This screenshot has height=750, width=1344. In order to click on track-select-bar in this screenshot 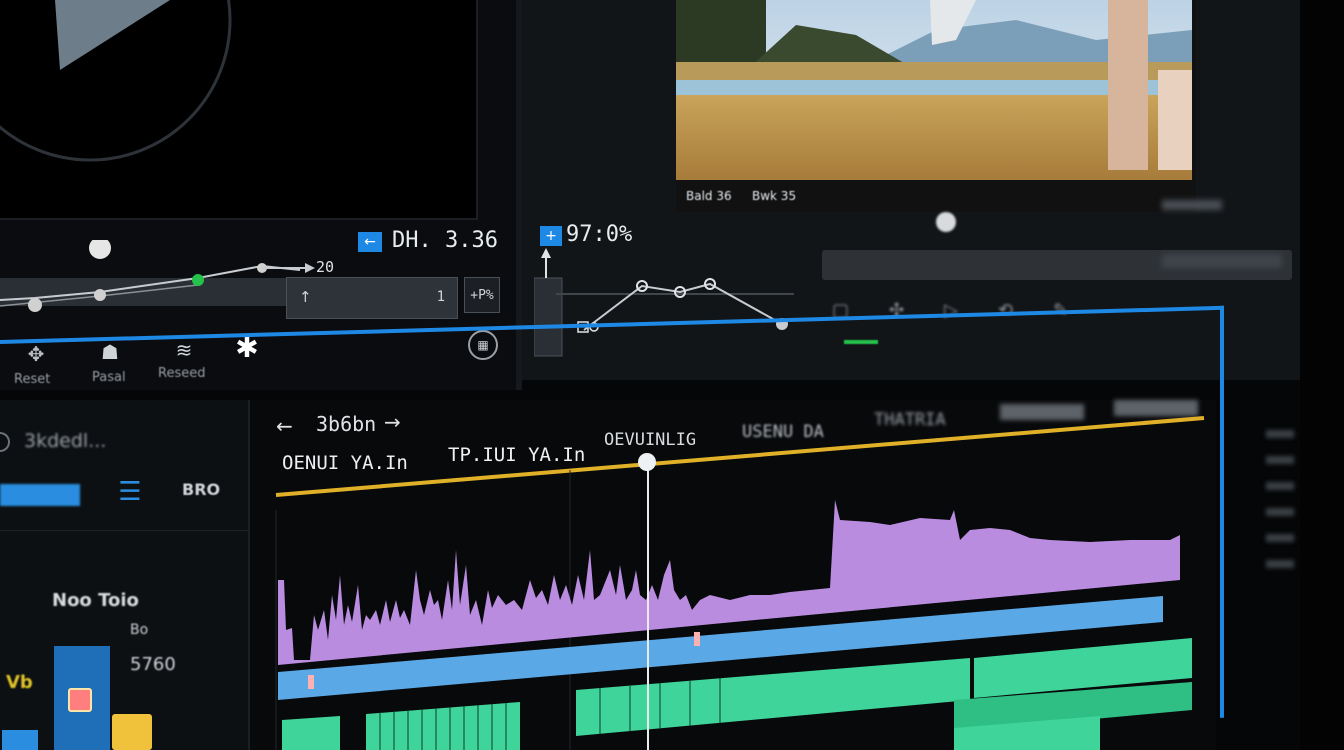, I will do `click(40, 495)`.